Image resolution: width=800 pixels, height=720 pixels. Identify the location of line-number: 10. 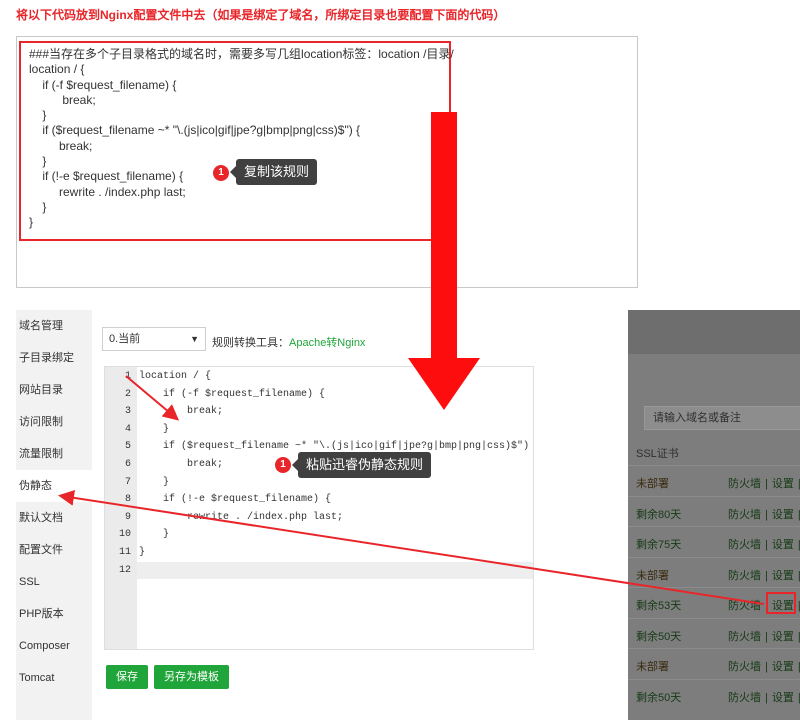
(124, 535).